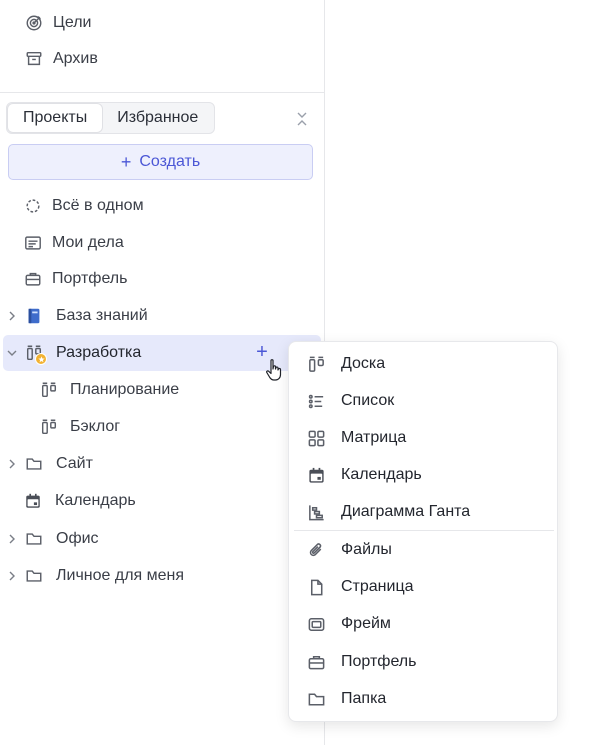  What do you see at coordinates (316, 401) in the screenshot?
I see `list-icon` at bounding box center [316, 401].